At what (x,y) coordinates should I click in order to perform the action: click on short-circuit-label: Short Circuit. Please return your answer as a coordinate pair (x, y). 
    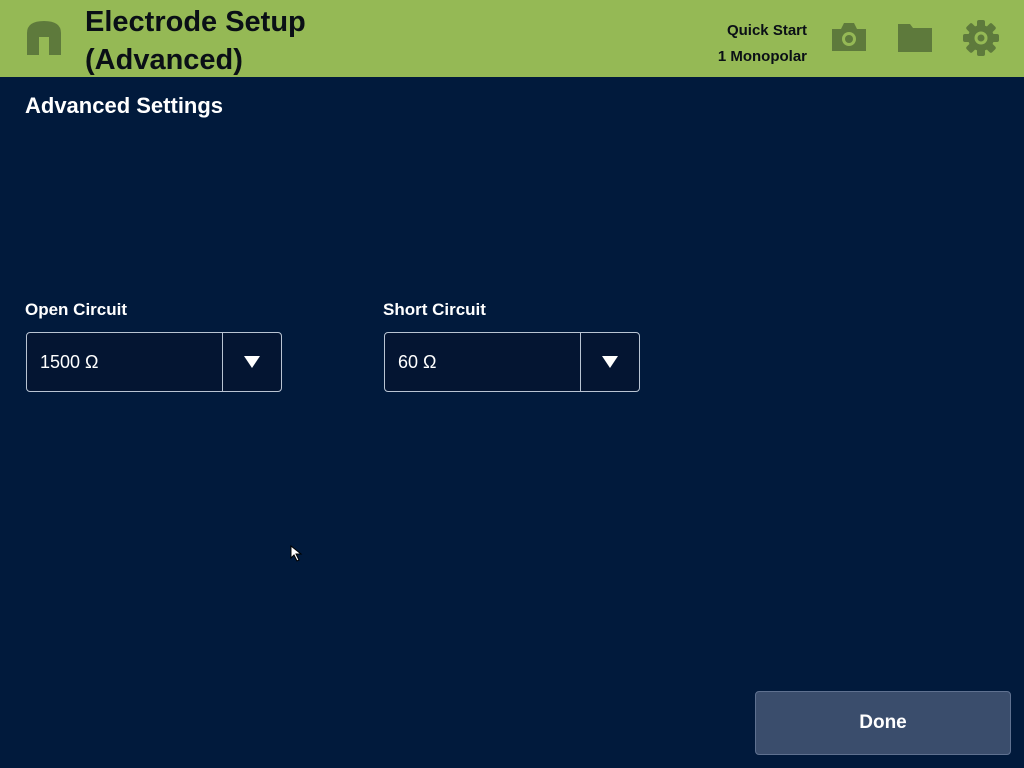
    Looking at the image, I should click on (434, 309).